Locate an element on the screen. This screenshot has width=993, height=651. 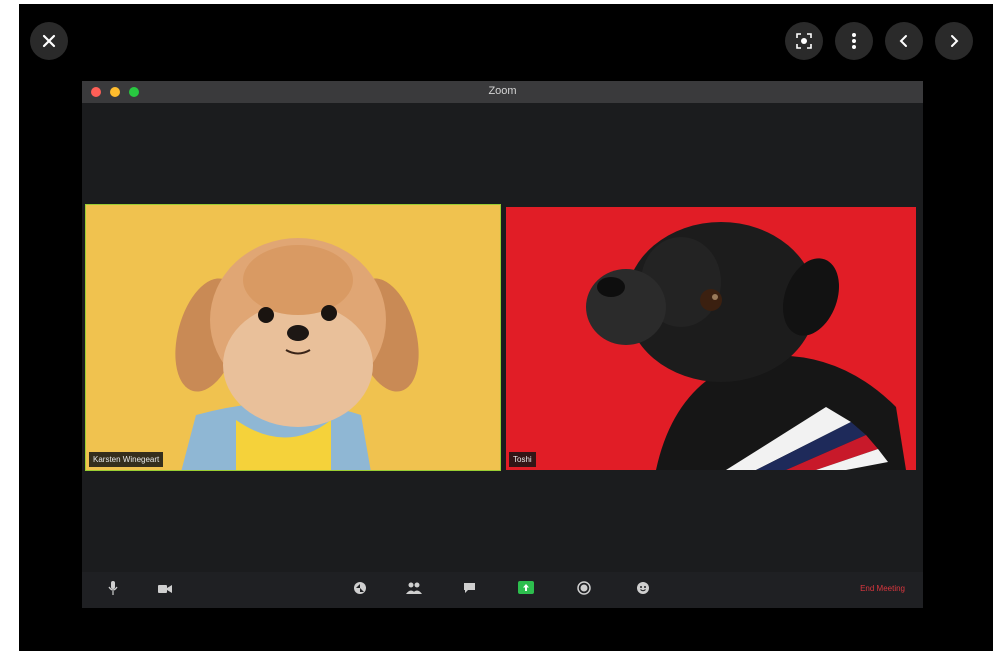
participant-name-label: Toshi is located at coordinates (522, 459).